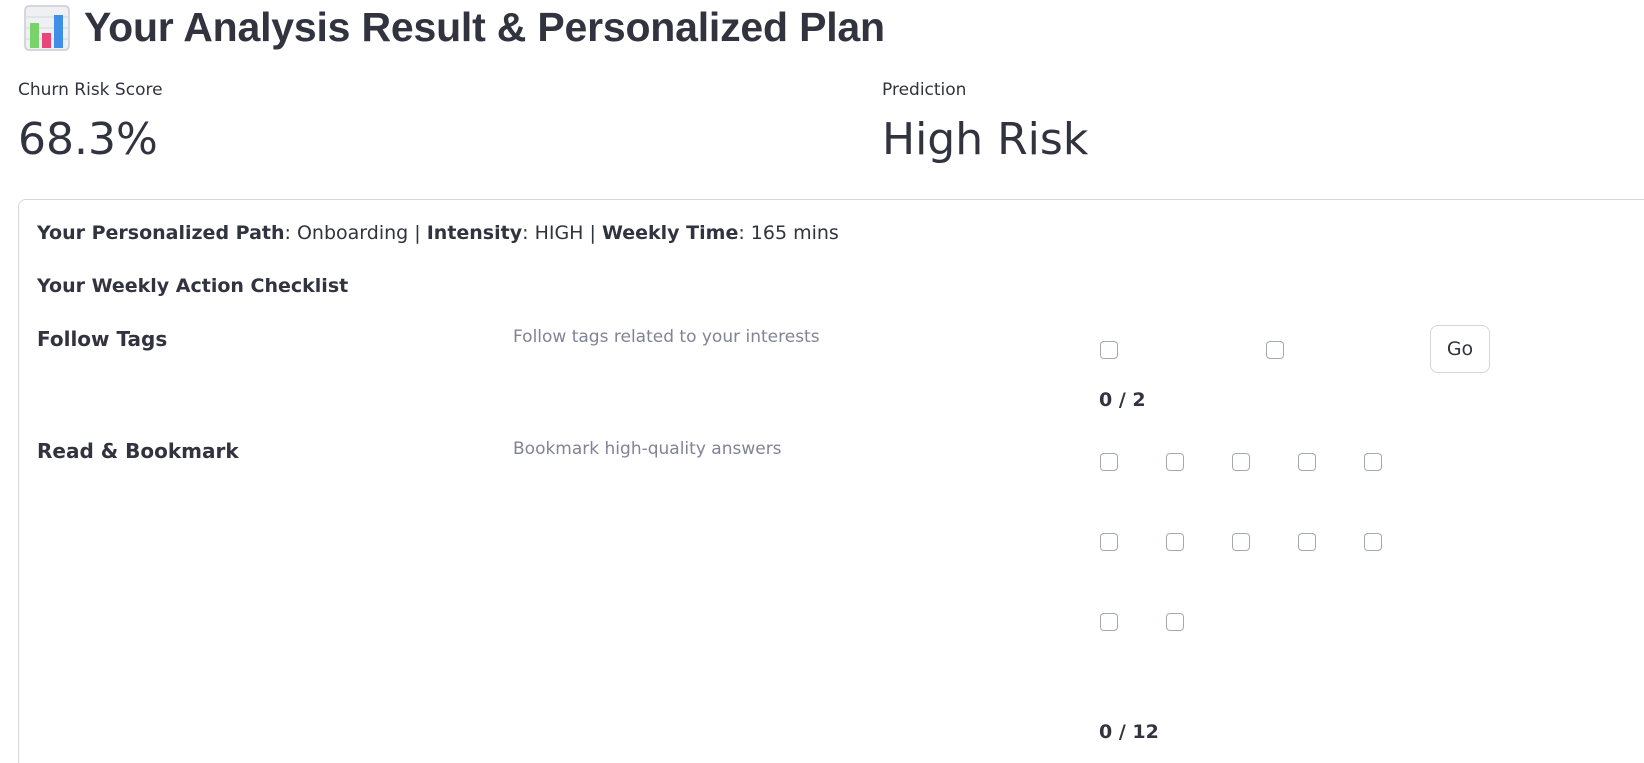 The height and width of the screenshot is (763, 1644). I want to click on churn-risk-label: Churn Risk Score, so click(90, 90).